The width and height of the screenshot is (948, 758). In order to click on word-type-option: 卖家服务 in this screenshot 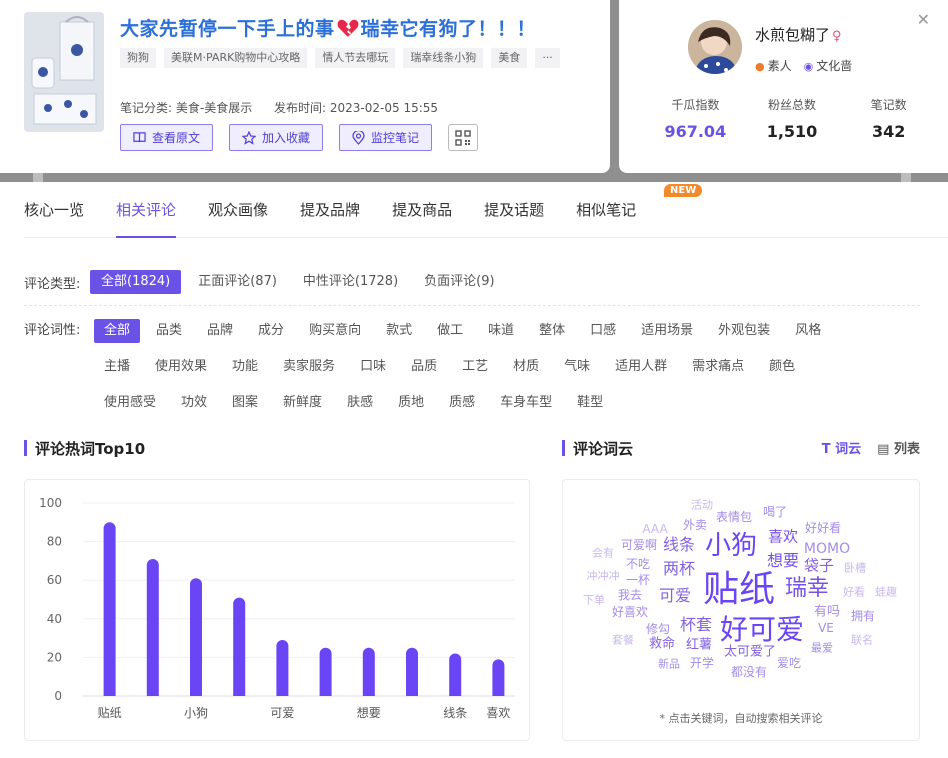, I will do `click(309, 367)`.